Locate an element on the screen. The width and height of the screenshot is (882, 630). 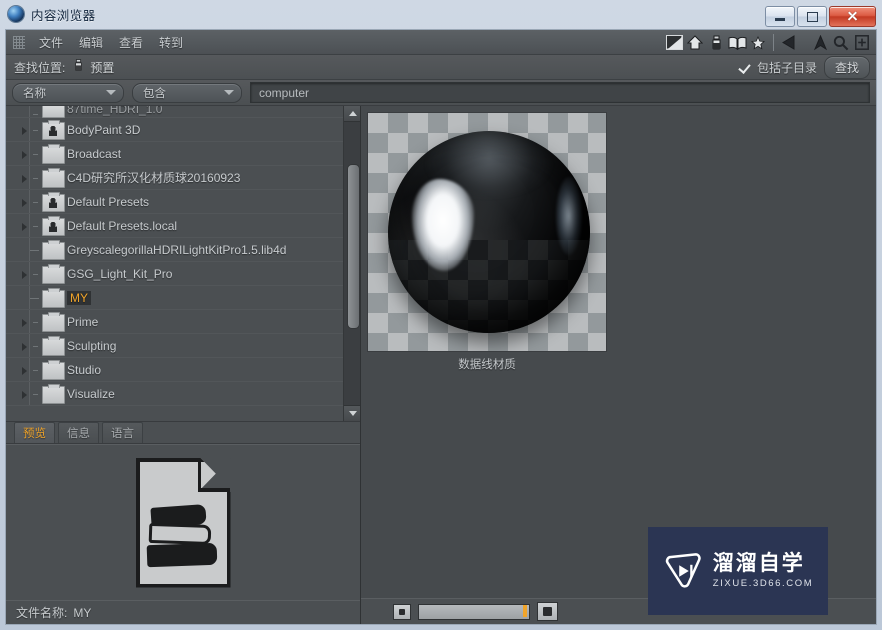
toolbar-separator is located at coordinates (773, 42).